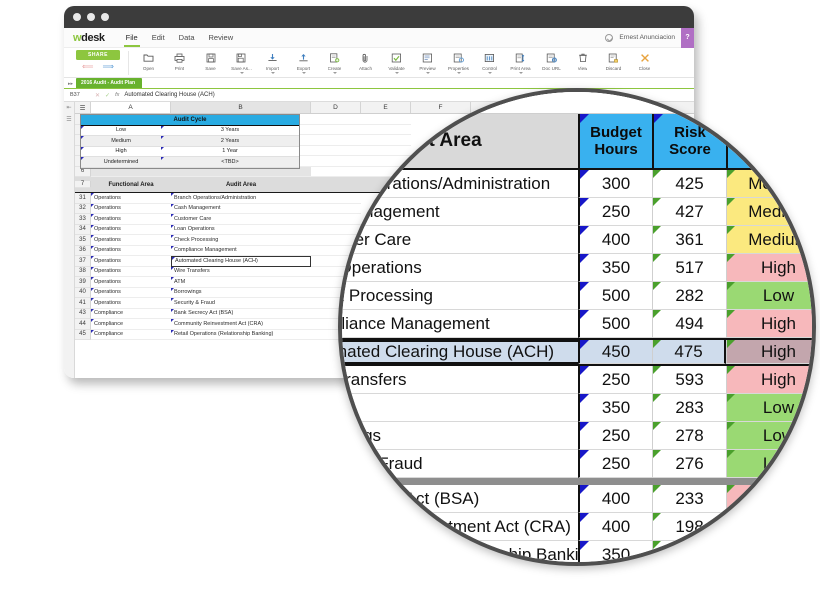 This screenshot has width=820, height=615. What do you see at coordinates (190, 141) in the screenshot?
I see `table-row: Medium 2 Years` at bounding box center [190, 141].